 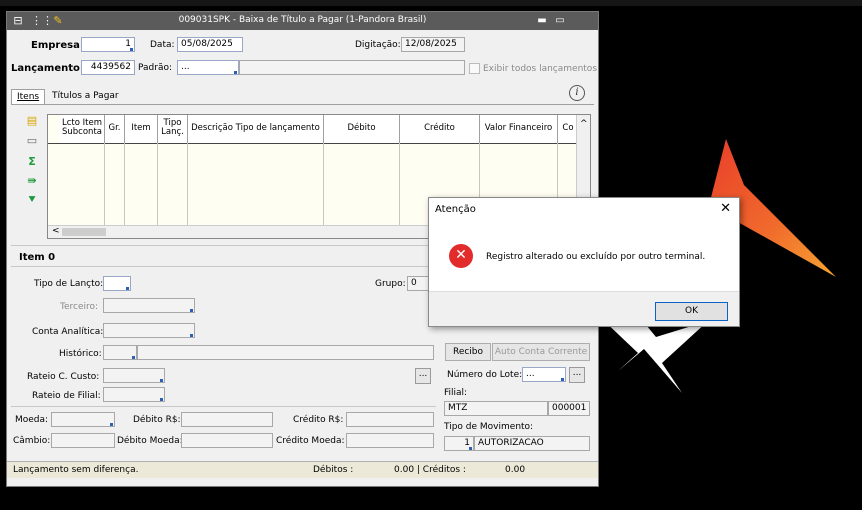 I want to click on cambio-field, so click(x=83, y=440).